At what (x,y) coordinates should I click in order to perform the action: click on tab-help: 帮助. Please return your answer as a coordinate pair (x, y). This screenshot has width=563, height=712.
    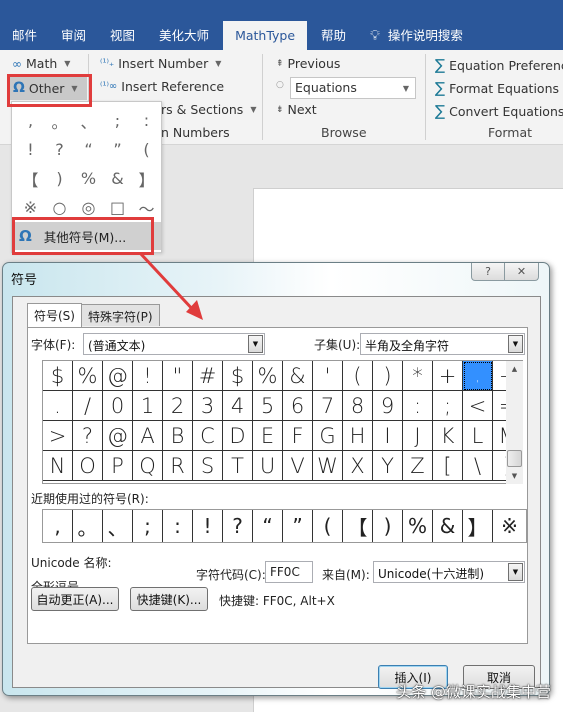
    Looking at the image, I should click on (333, 35).